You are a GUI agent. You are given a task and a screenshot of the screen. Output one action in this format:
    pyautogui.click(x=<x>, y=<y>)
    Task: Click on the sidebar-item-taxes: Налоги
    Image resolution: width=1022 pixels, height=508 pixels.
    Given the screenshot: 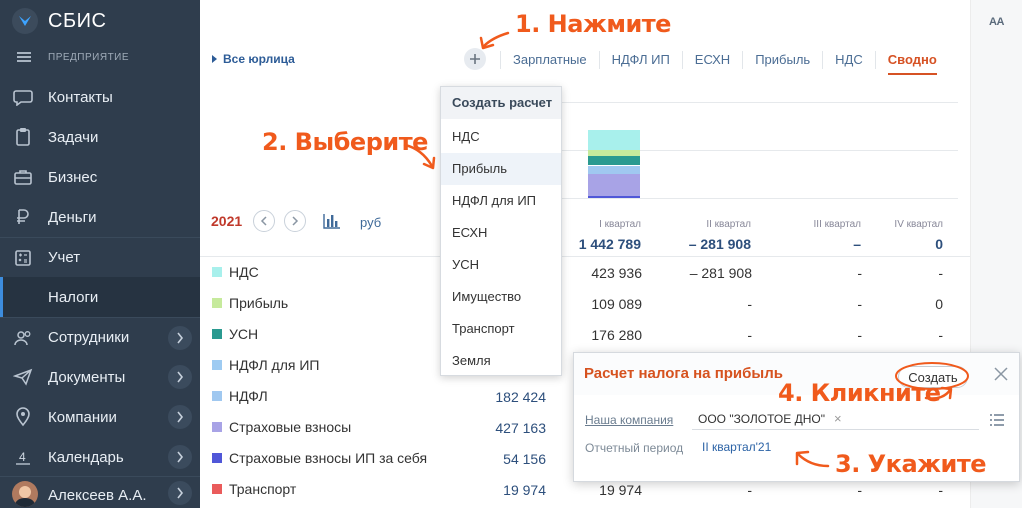 What is the action you would take?
    pyautogui.click(x=100, y=297)
    